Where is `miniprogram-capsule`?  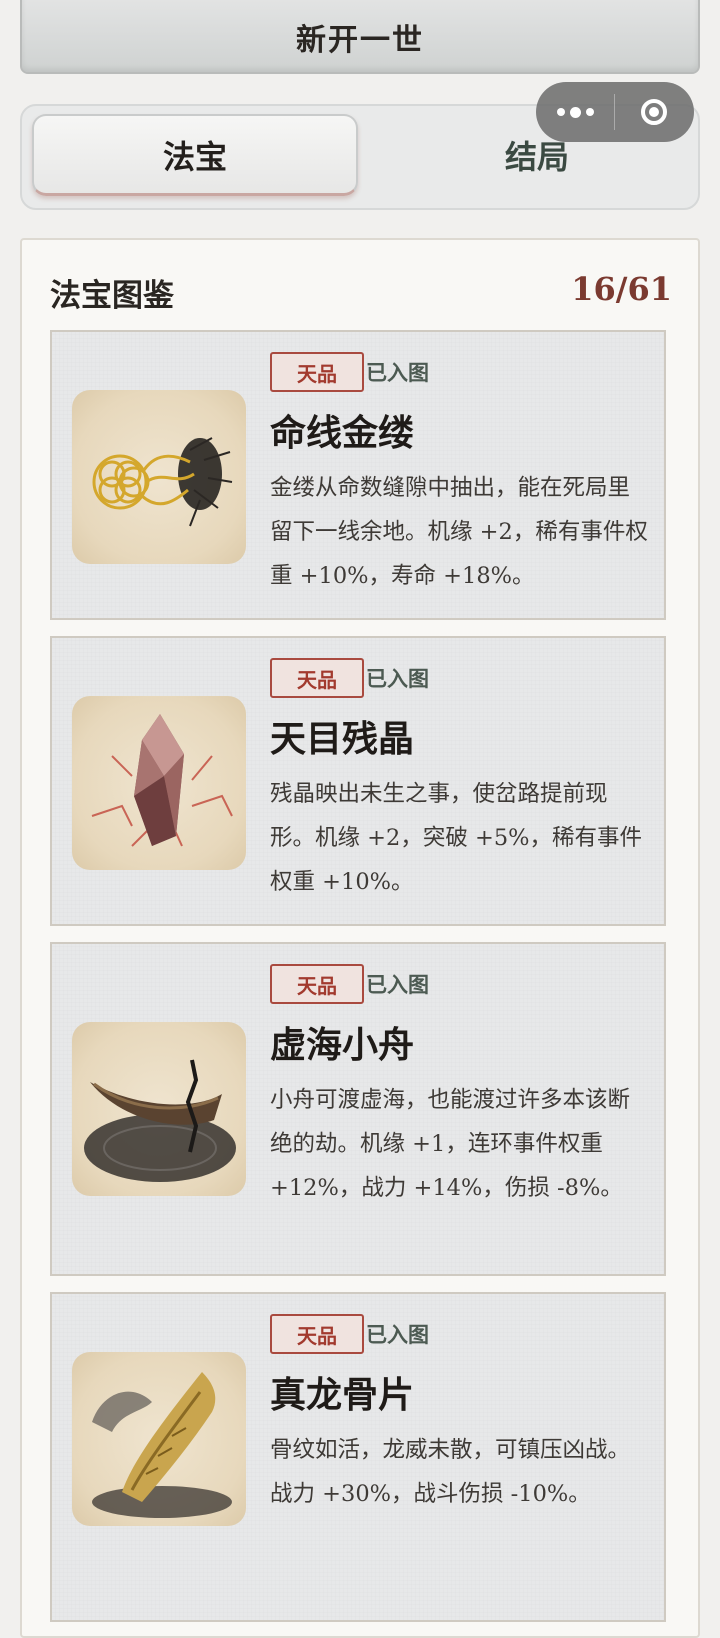
miniprogram-capsule is located at coordinates (615, 112).